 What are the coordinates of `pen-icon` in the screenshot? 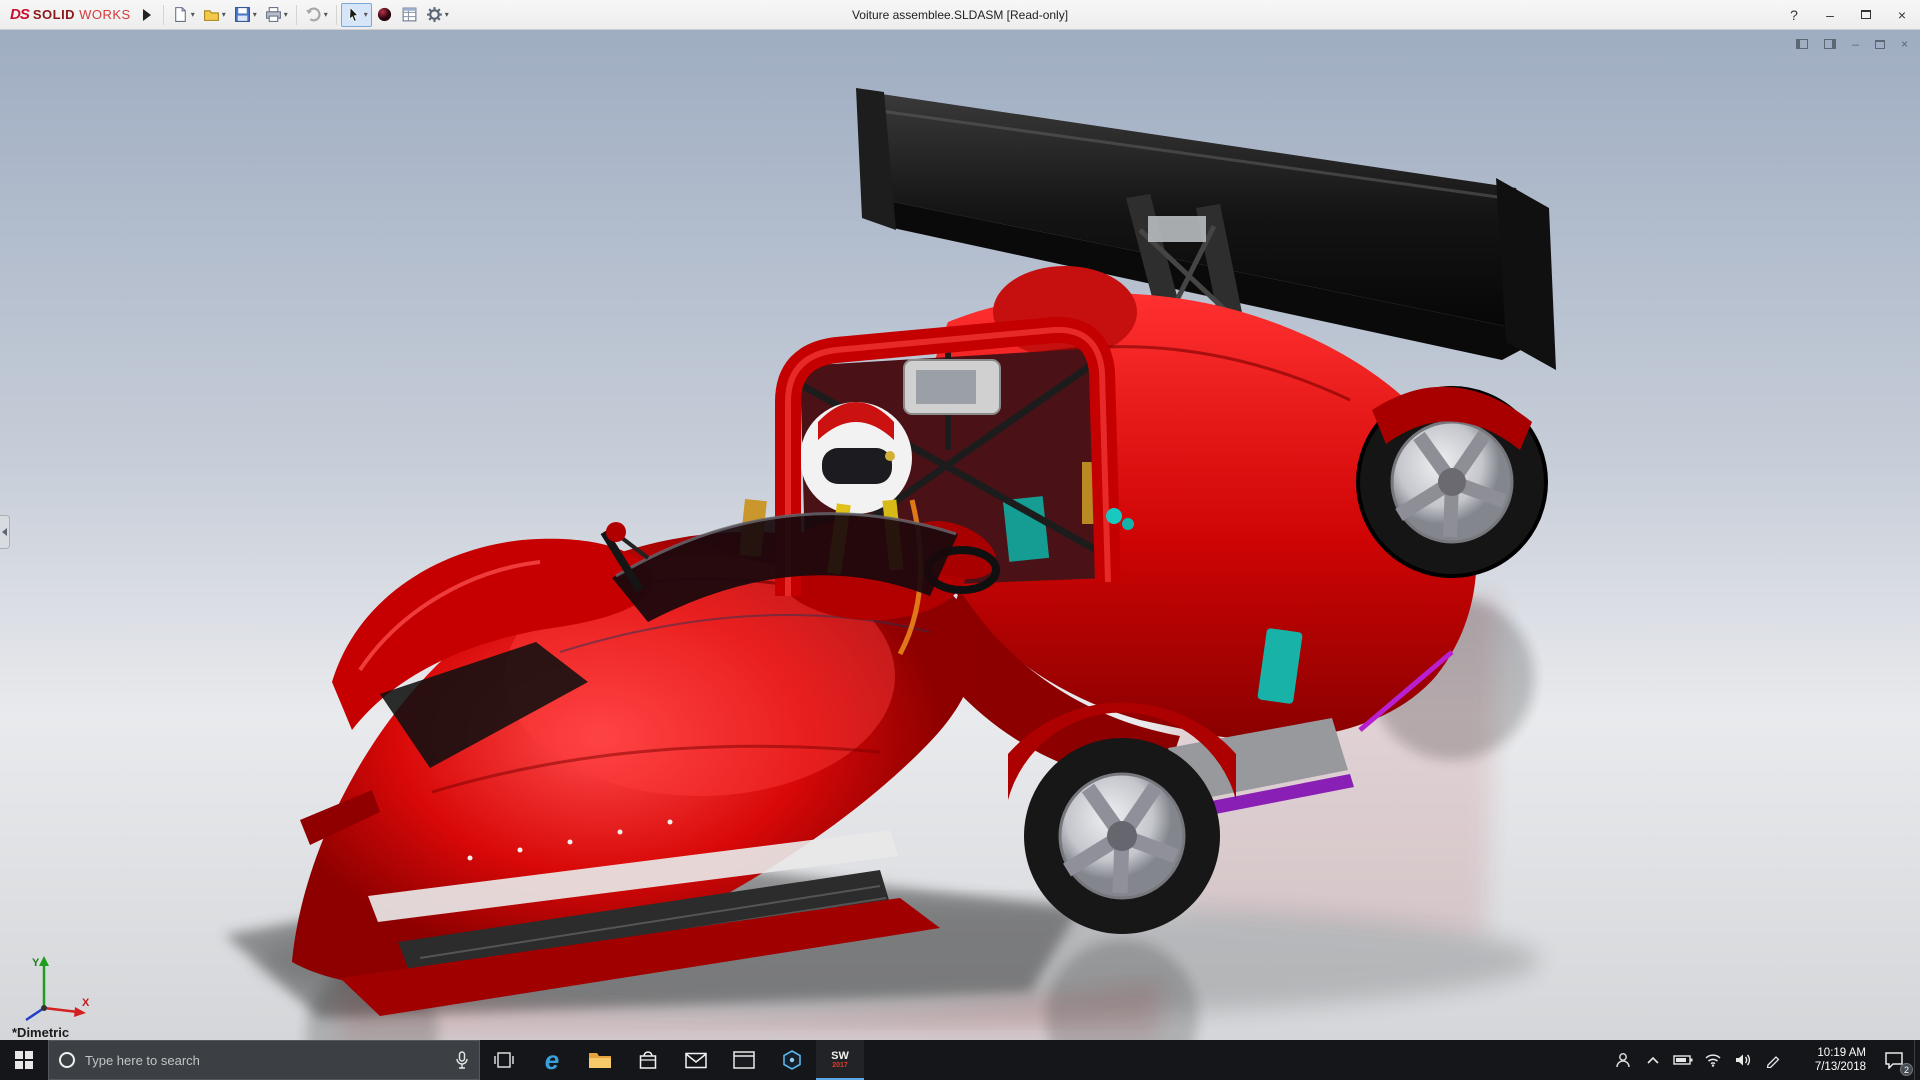 It's located at (1773, 1062).